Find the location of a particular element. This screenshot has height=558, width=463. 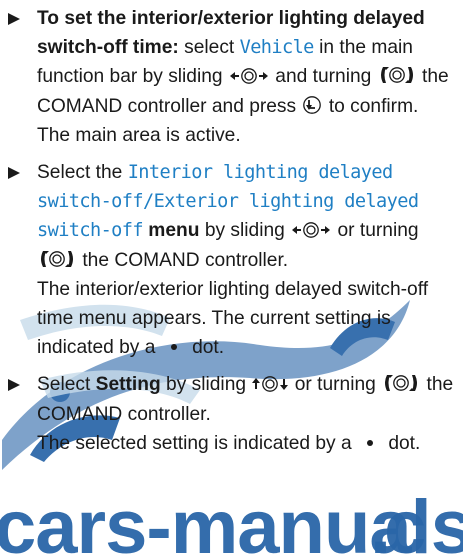

setting-label: Setting is located at coordinates (128, 385).